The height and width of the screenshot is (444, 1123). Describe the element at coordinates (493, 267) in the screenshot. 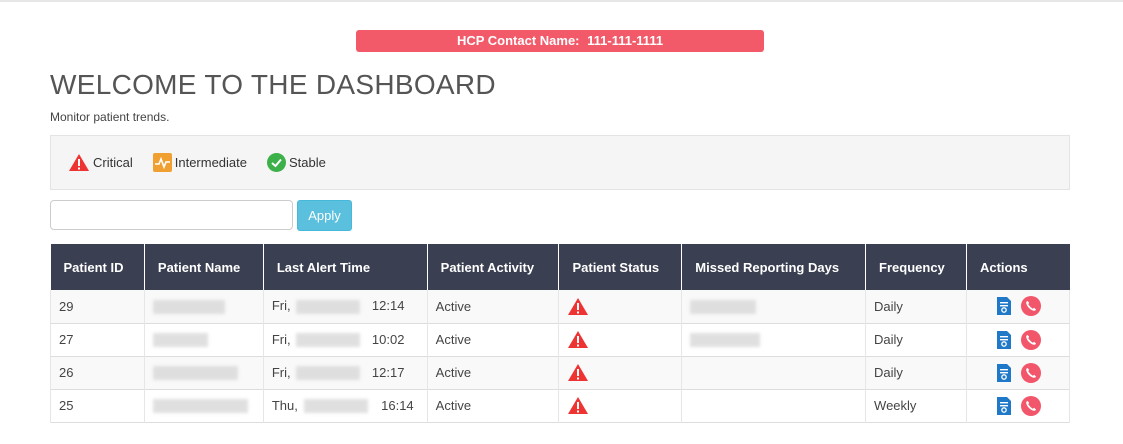

I see `column-patient-activity: Patient Activity` at that location.